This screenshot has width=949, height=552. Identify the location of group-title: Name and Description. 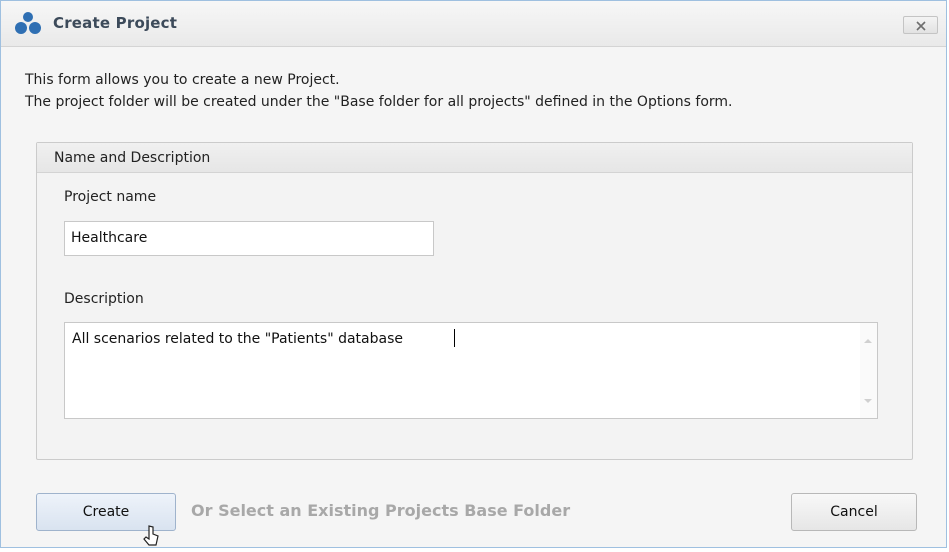
(132, 158).